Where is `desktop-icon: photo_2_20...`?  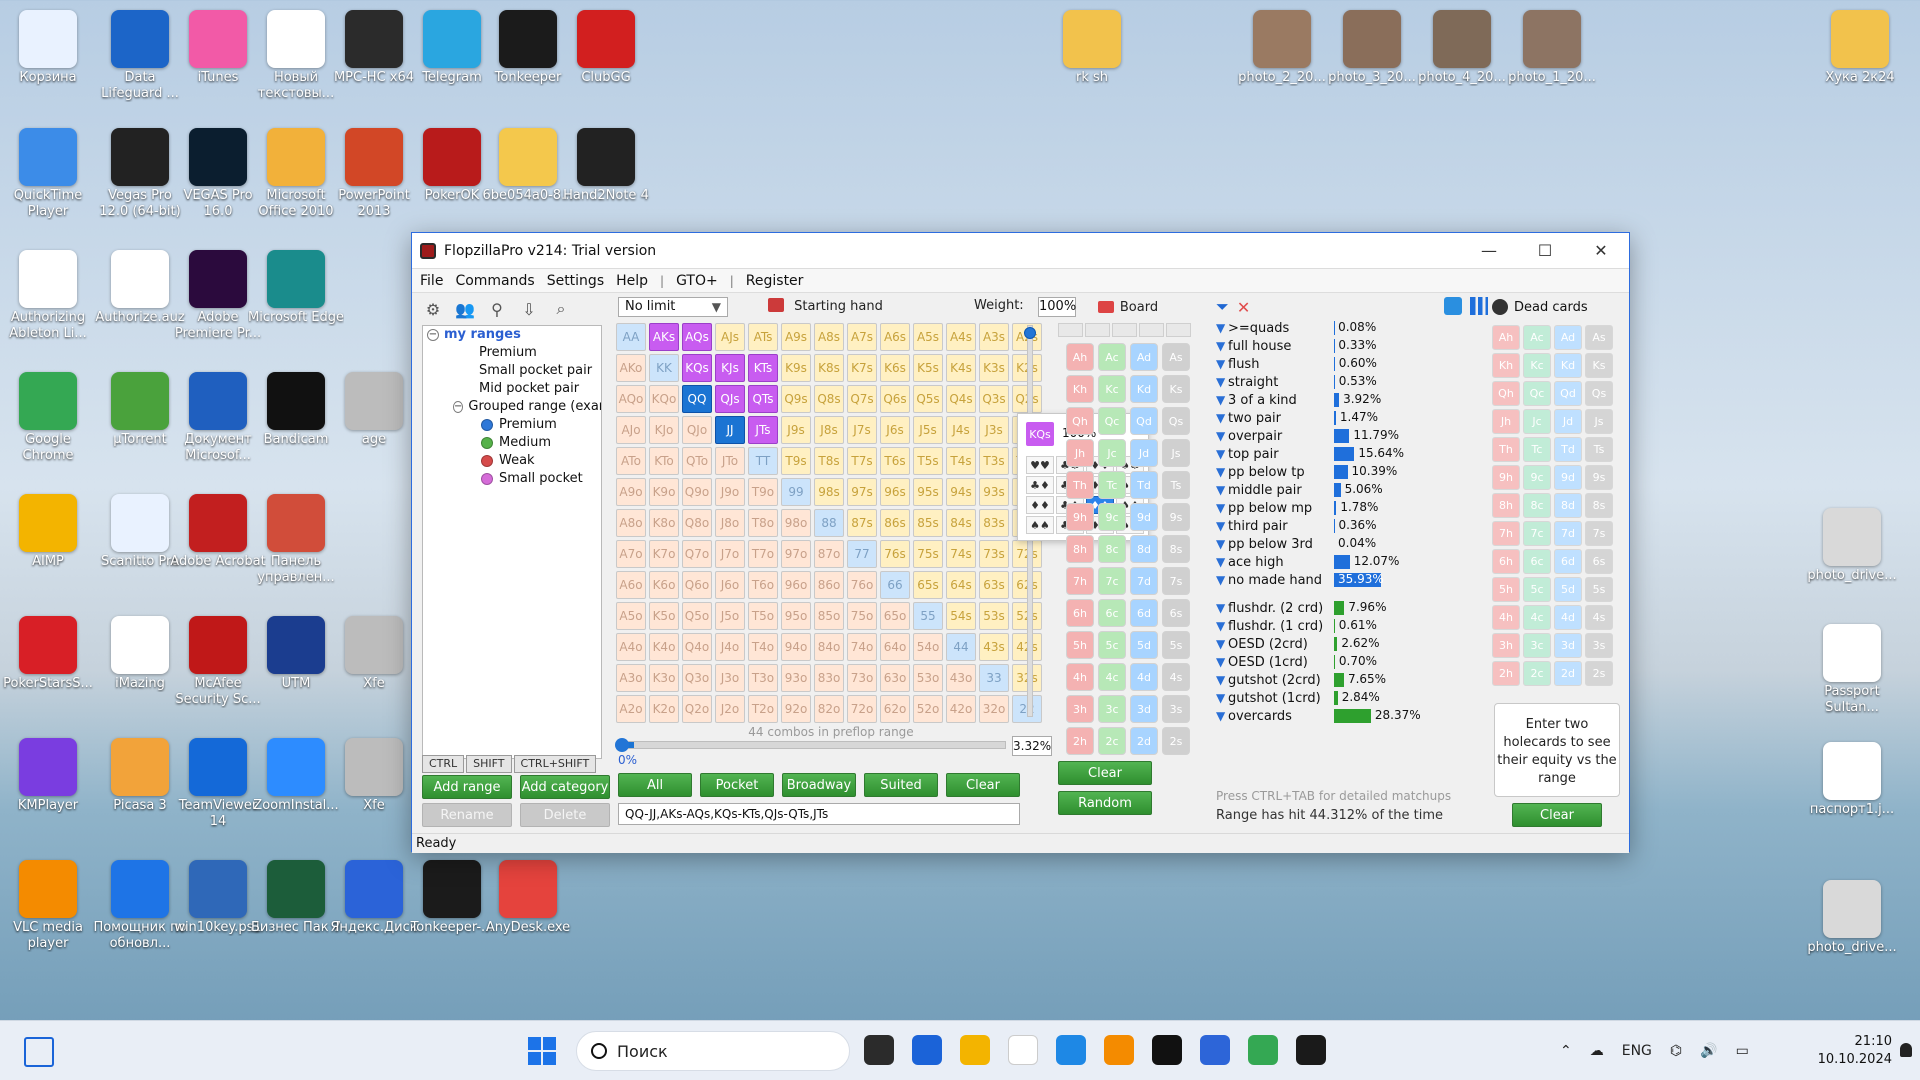
desktop-icon: photo_2_20... is located at coordinates (1282, 52).